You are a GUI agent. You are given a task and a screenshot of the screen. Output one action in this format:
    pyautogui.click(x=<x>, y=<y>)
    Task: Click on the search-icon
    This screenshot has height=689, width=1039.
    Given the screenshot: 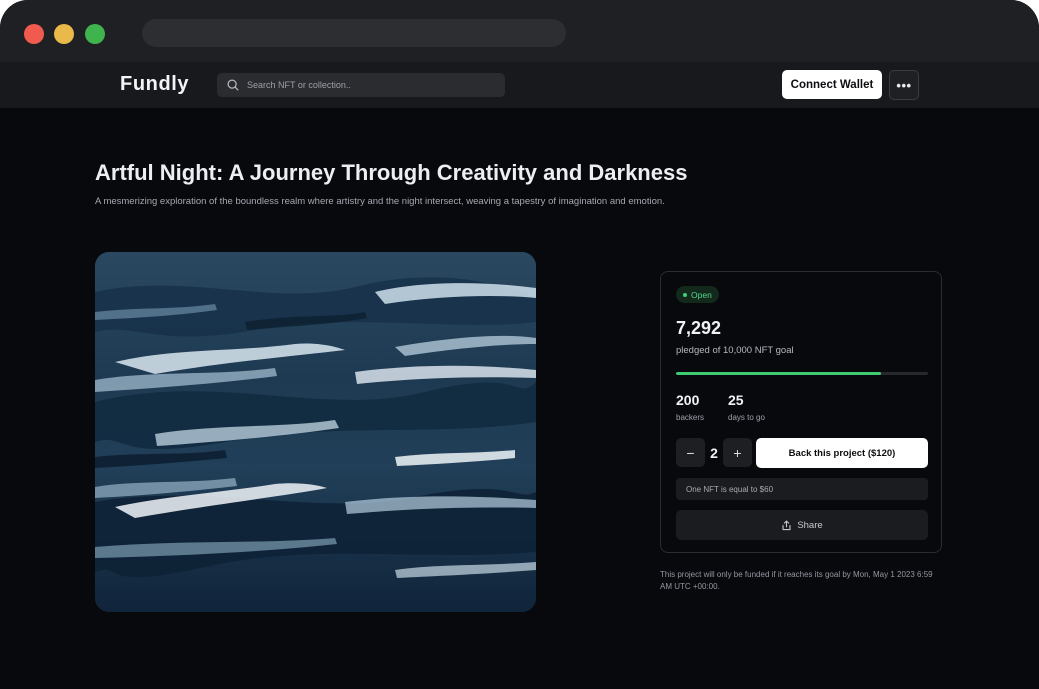 What is the action you would take?
    pyautogui.click(x=233, y=85)
    